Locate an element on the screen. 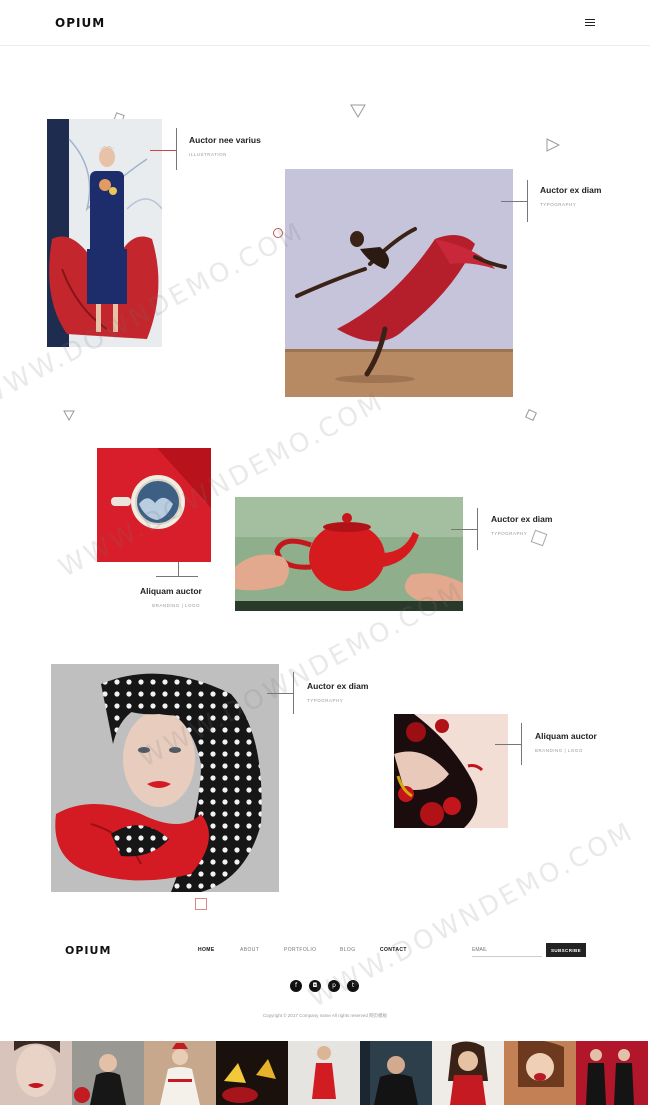  footer-nav-contact: CONTACT is located at coordinates (400, 950).